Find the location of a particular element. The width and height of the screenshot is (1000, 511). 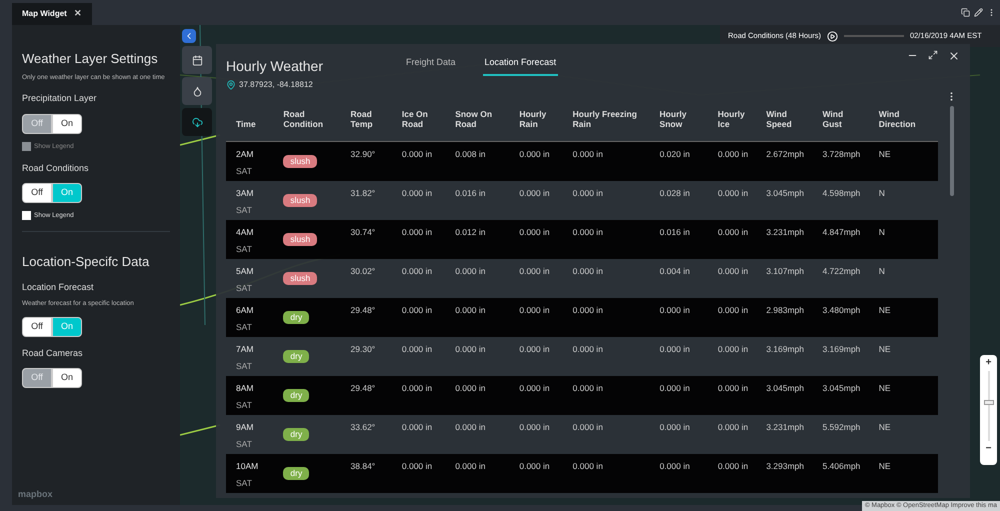

panel-tab: Location Forecast is located at coordinates (520, 66).